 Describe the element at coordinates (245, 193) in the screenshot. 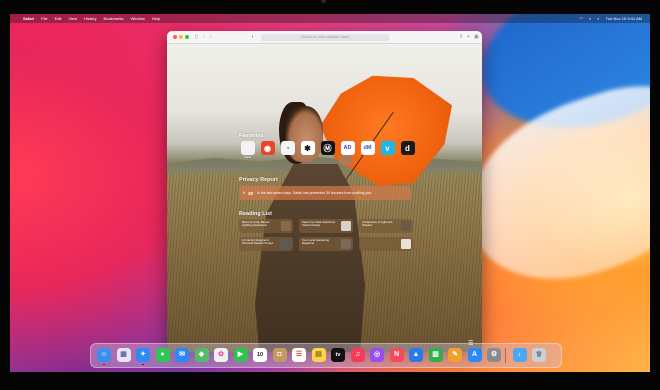

I see `shield-icon: ◐` at that location.